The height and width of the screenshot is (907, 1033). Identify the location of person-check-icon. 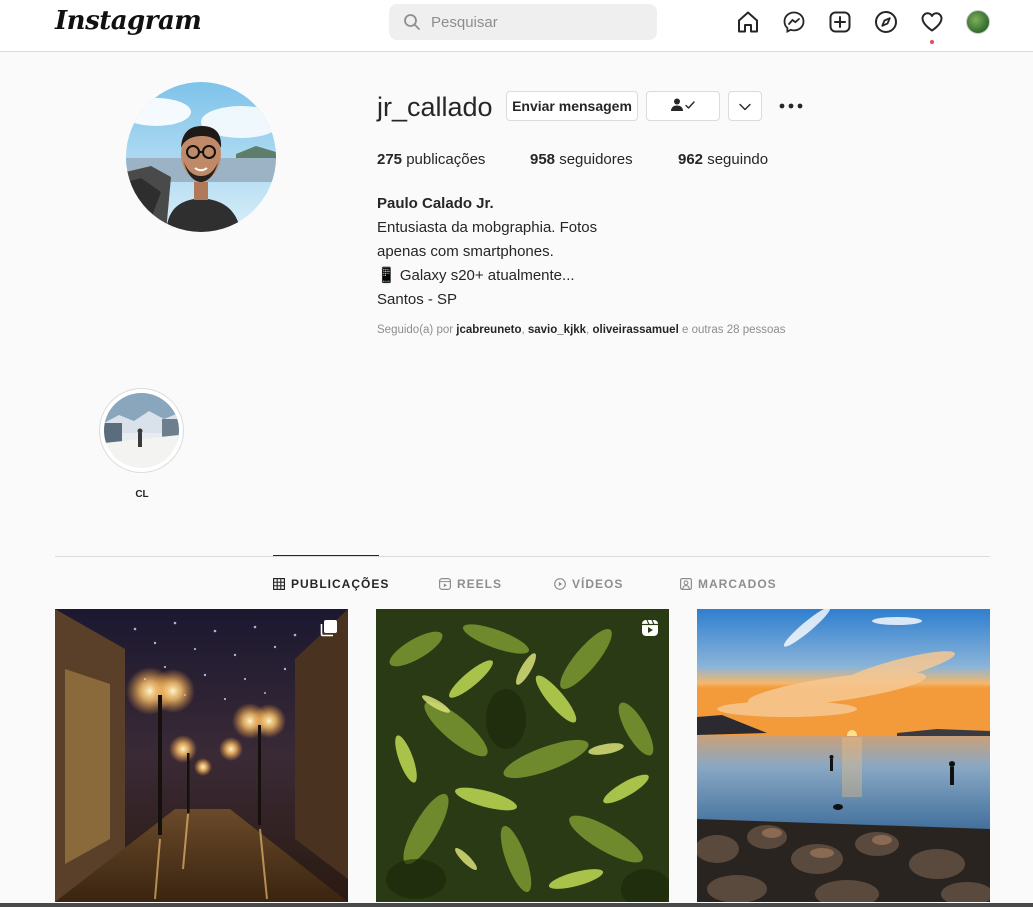
(683, 106).